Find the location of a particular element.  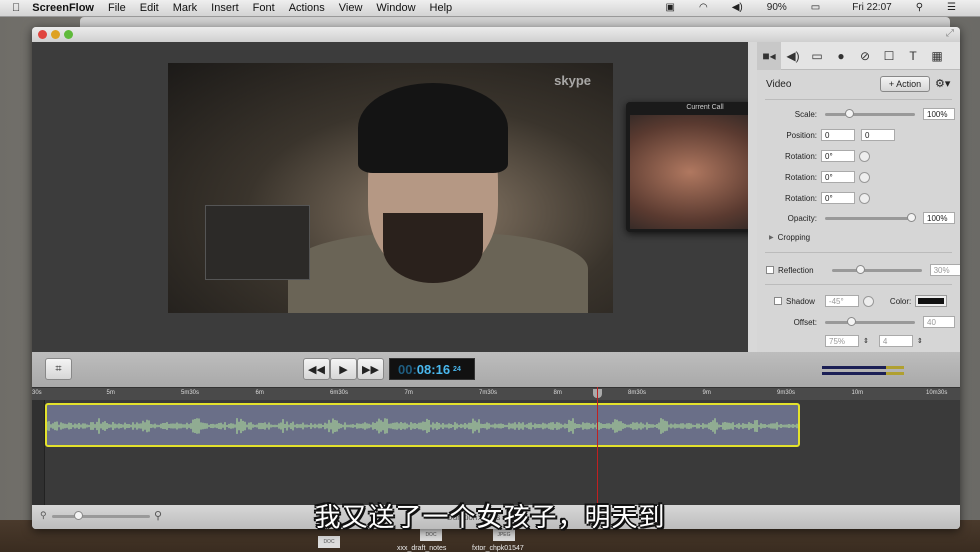

shadow-angle-field: -45° is located at coordinates (841, 301).